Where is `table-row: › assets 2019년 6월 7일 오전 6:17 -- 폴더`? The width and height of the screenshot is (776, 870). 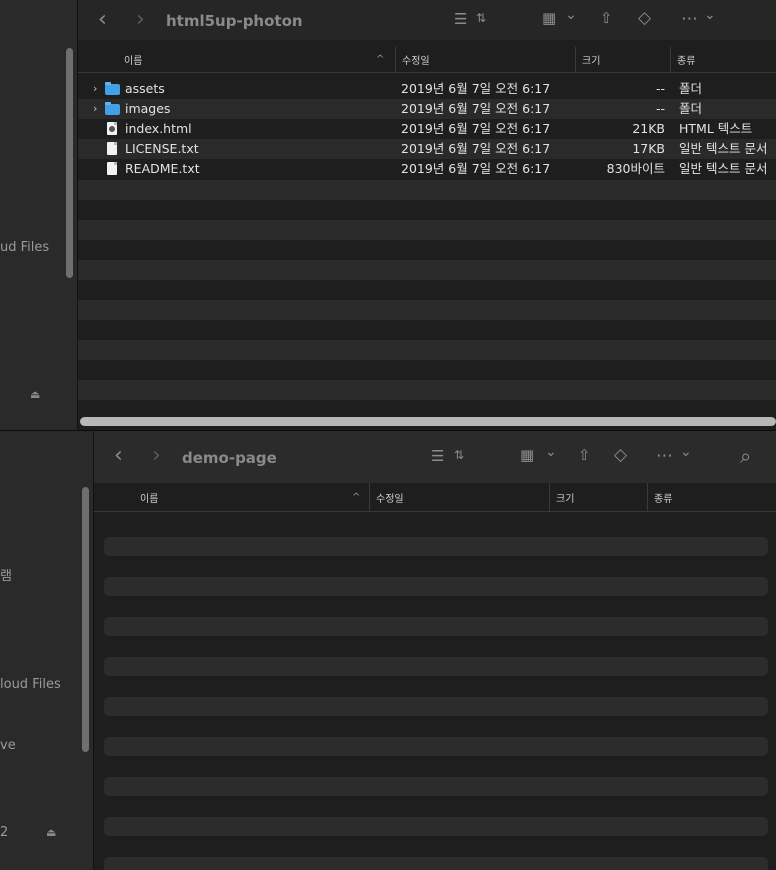
table-row: › assets 2019년 6월 7일 오전 6:17 -- 폴더 is located at coordinates (427, 89).